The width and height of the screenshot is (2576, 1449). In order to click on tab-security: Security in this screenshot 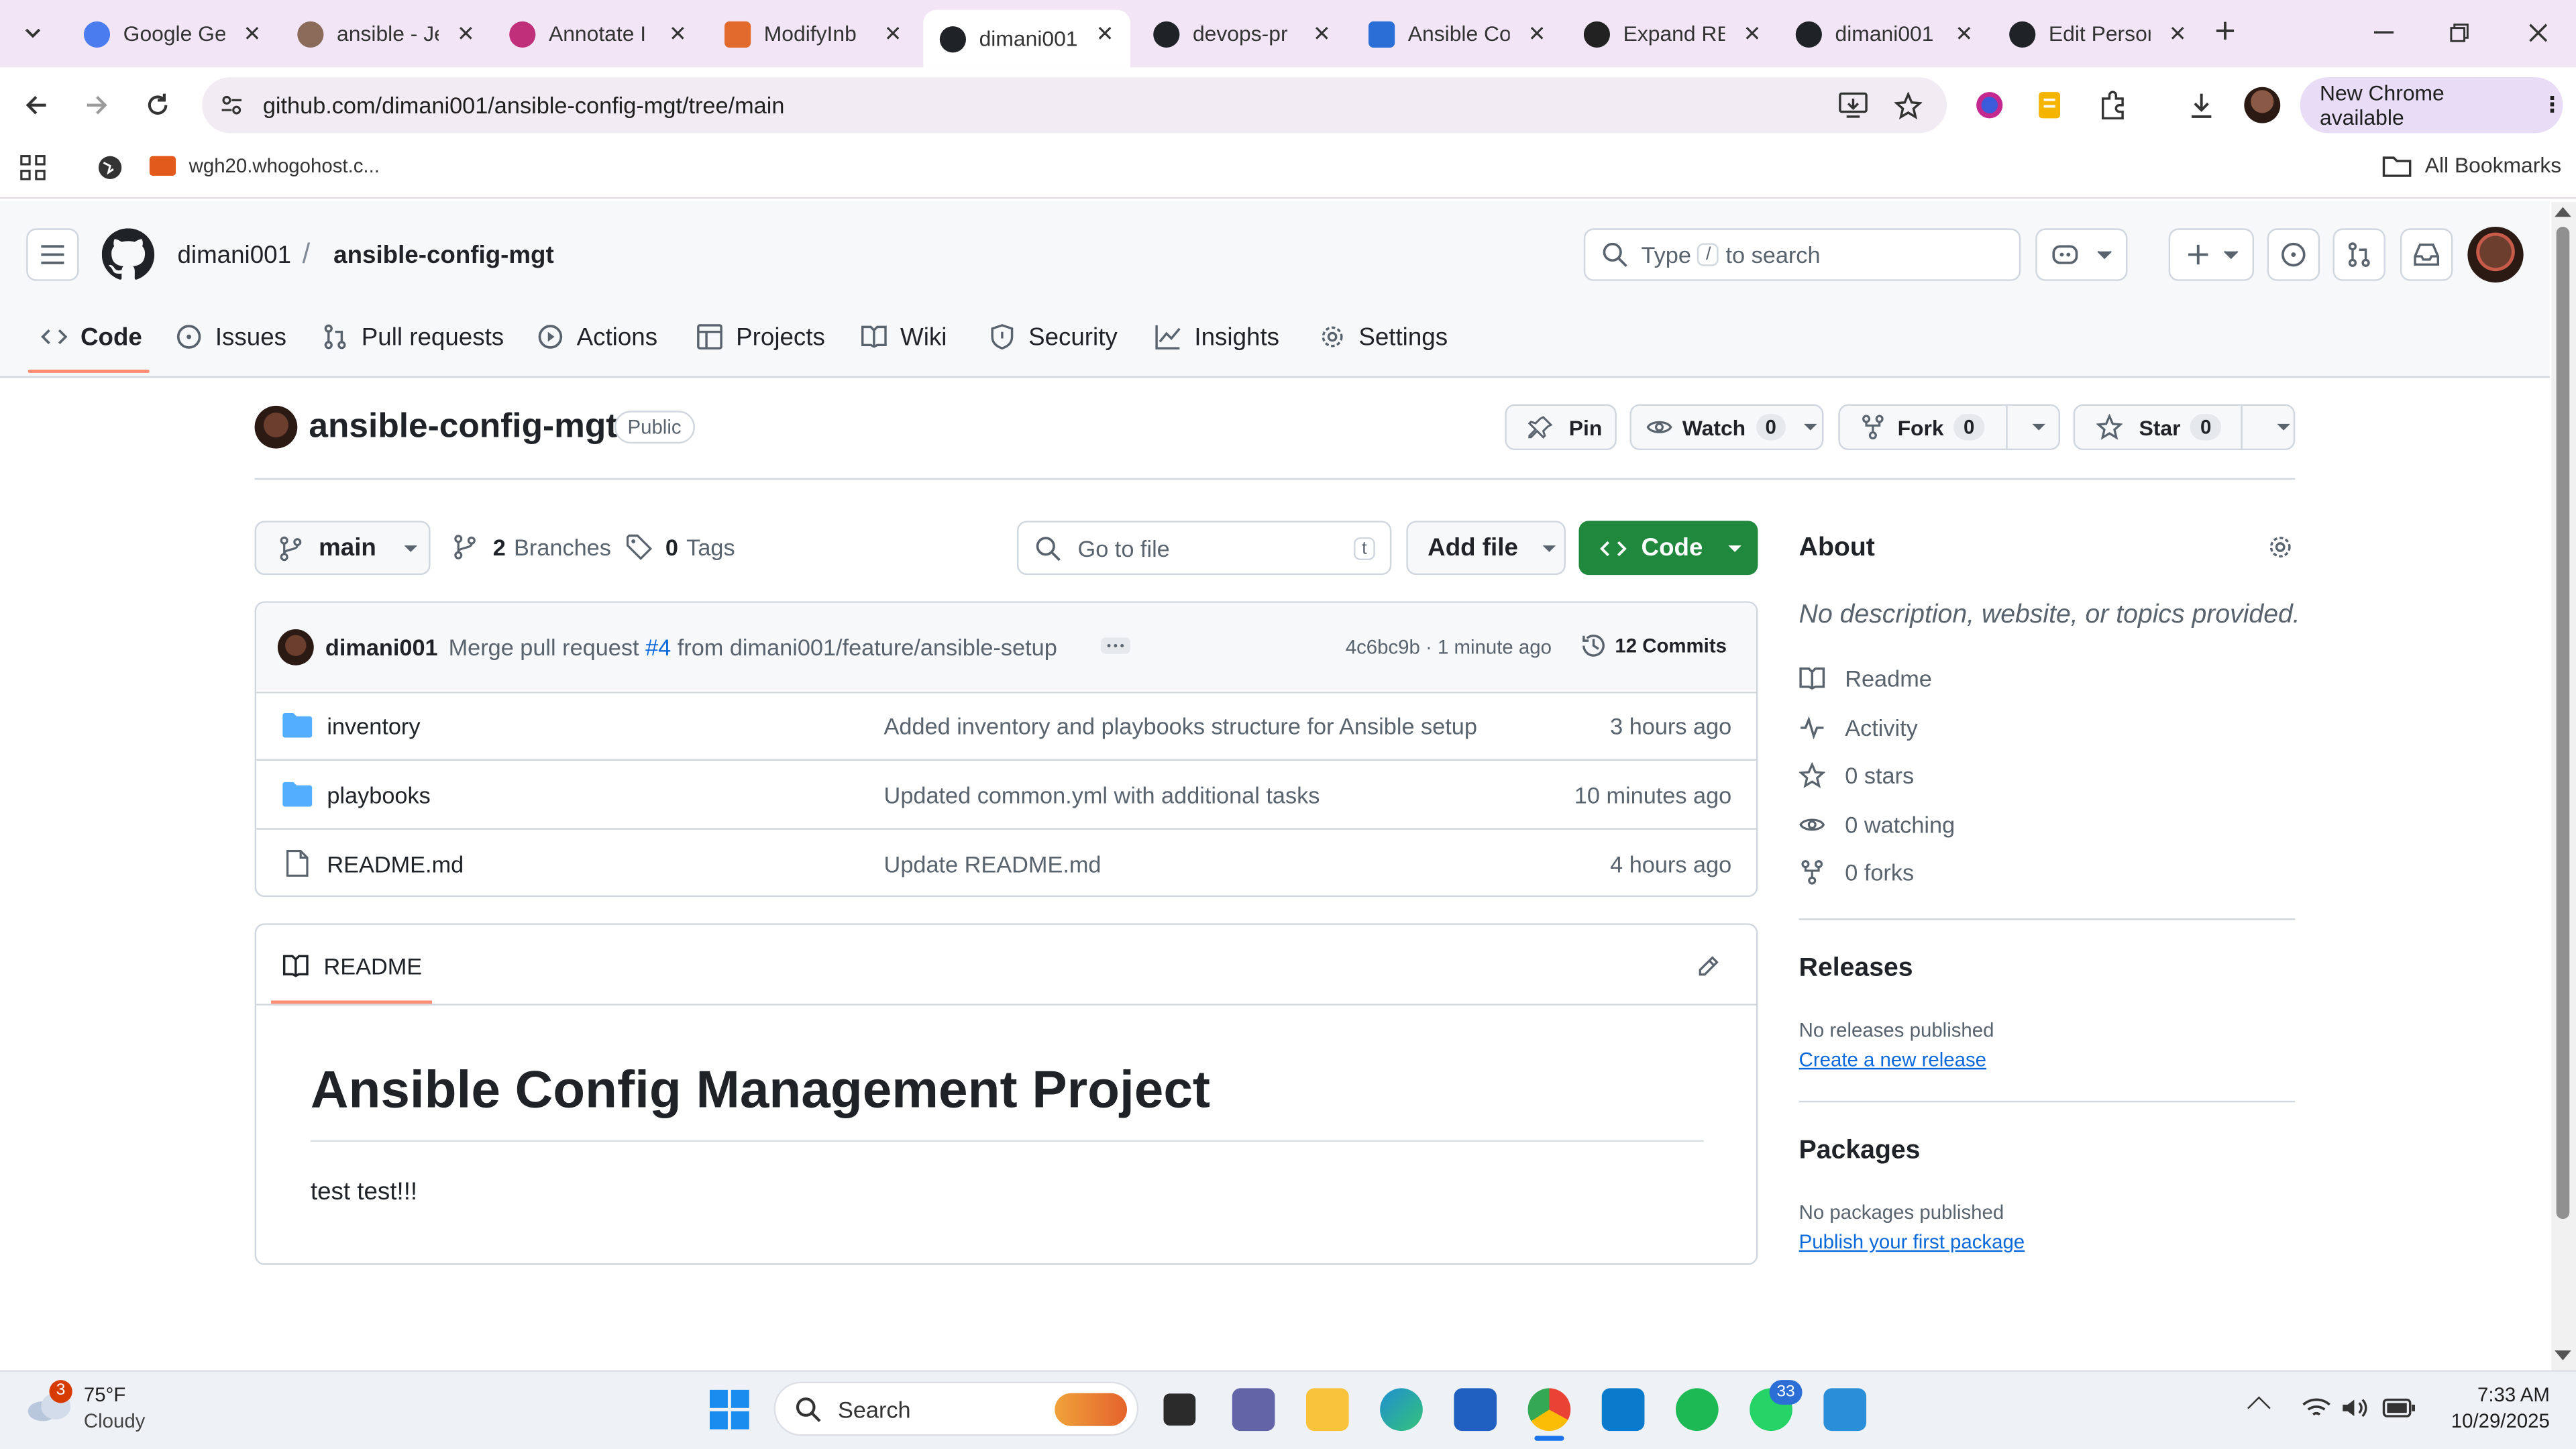, I will do `click(1053, 336)`.